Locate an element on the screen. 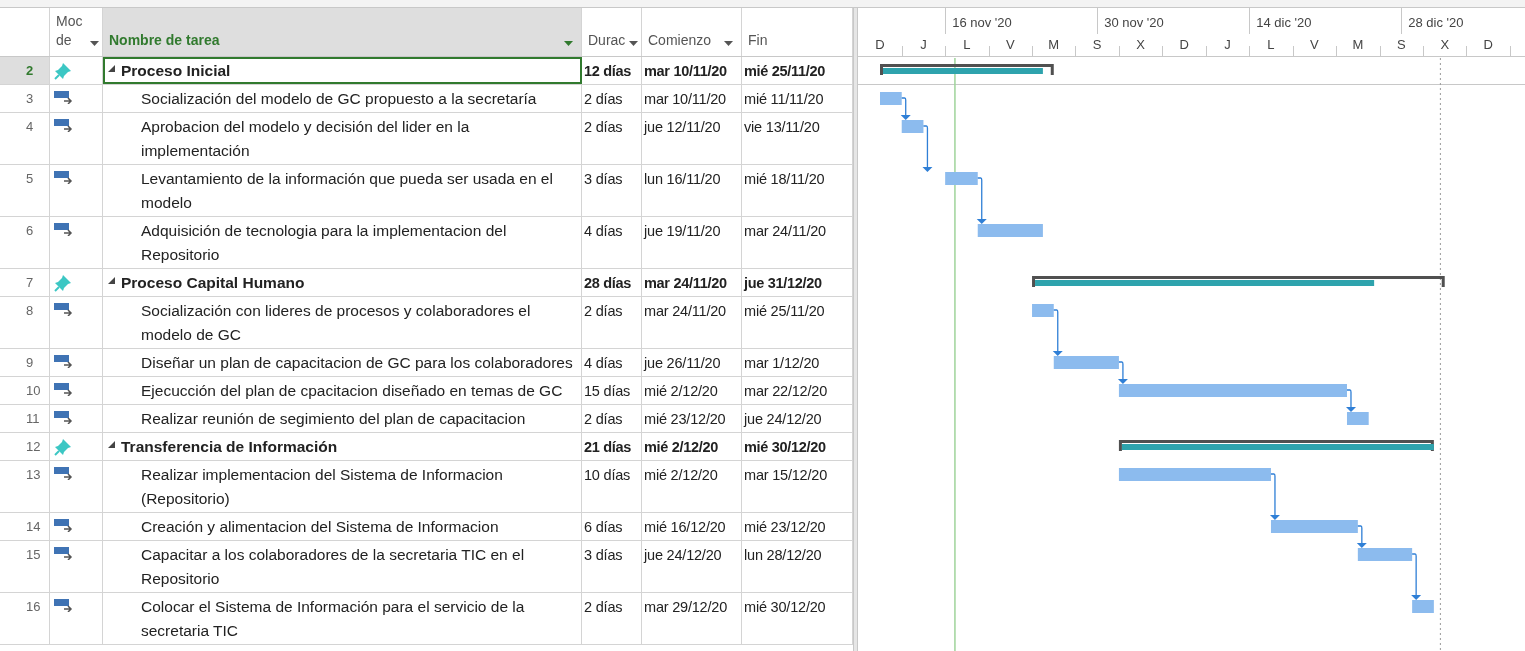 The height and width of the screenshot is (651, 1525). column-header: Durac is located at coordinates (612, 32).